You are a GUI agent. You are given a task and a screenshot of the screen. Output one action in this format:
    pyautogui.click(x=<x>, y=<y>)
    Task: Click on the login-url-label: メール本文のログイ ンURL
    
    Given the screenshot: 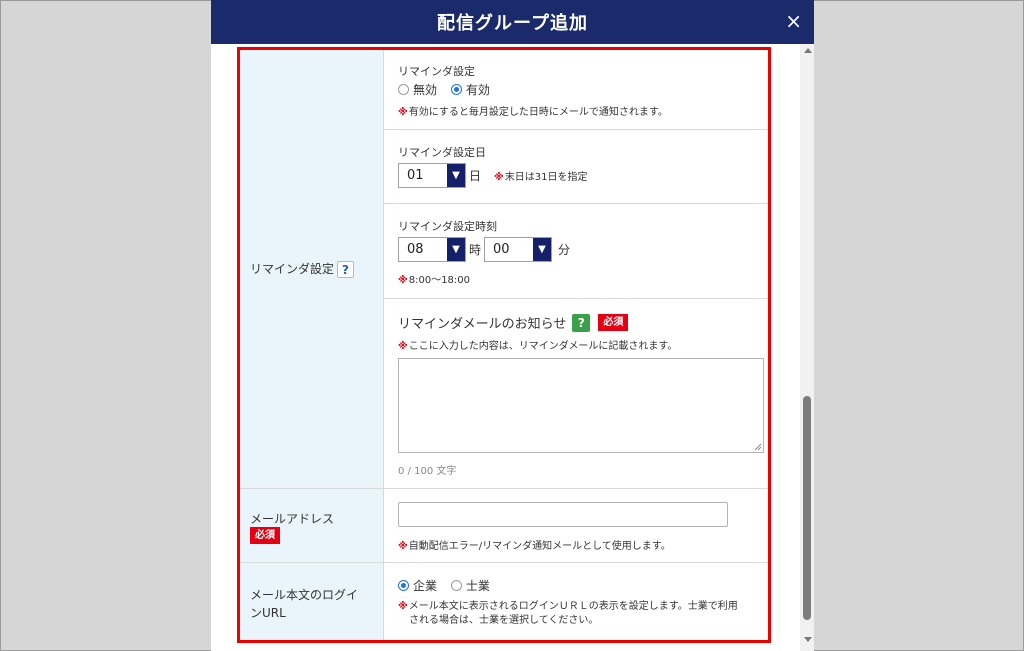 What is the action you would take?
    pyautogui.click(x=304, y=604)
    